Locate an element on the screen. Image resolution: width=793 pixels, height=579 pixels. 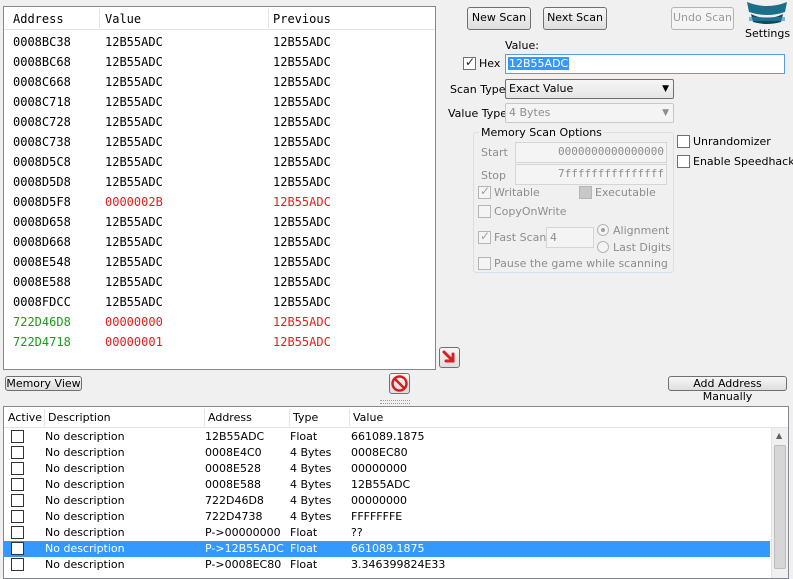
header-description: Description is located at coordinates (79, 417).